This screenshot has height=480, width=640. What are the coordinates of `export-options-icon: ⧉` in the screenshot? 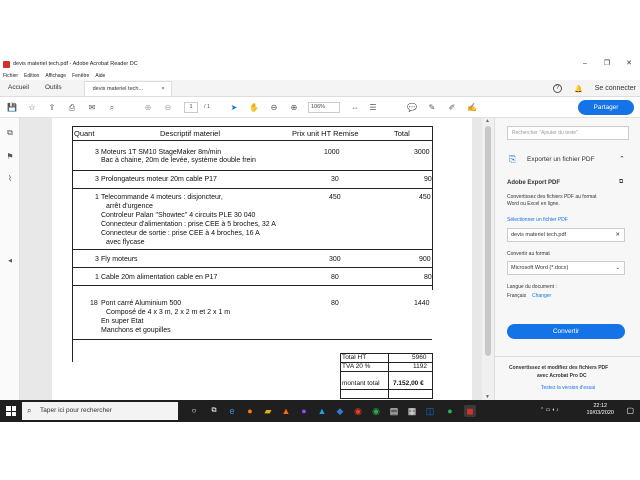 It's located at (621, 182).